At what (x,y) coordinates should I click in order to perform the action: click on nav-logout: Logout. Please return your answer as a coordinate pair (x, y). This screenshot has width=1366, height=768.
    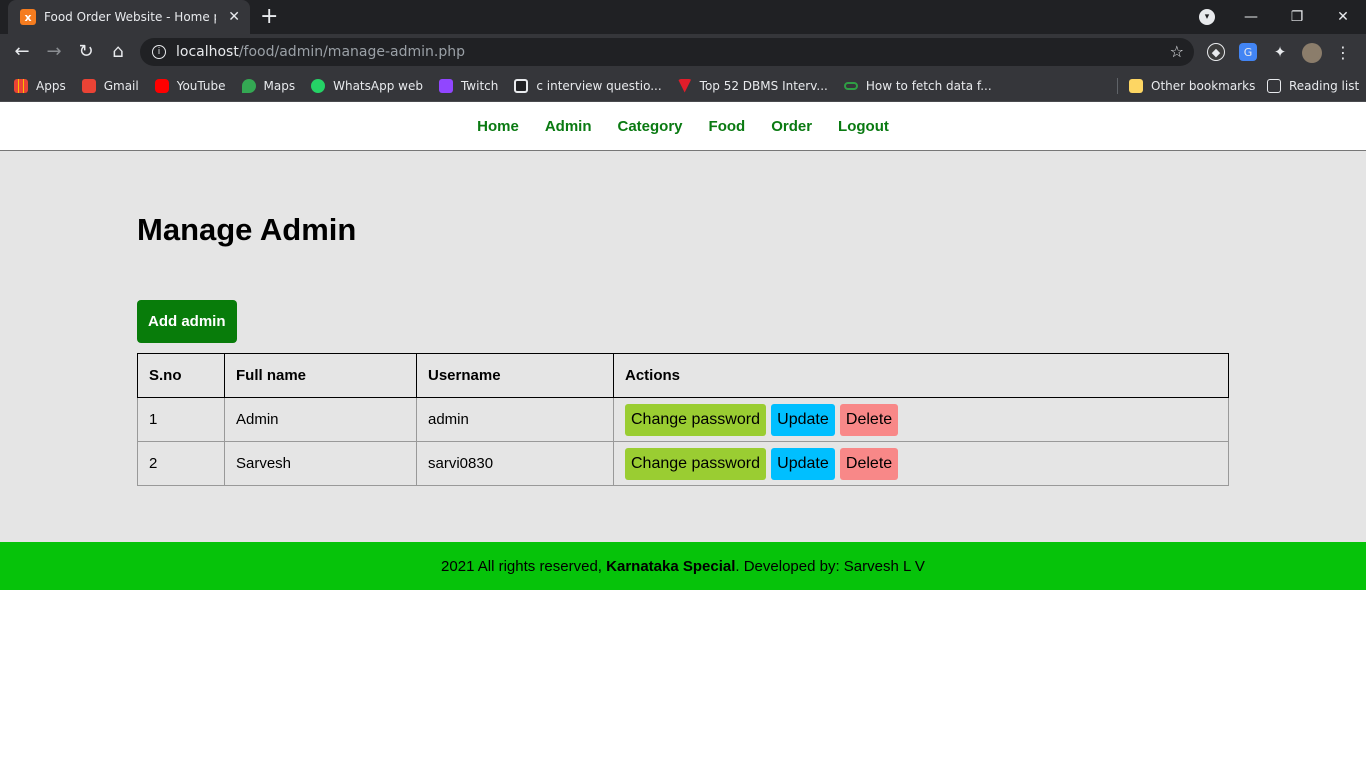
    Looking at the image, I should click on (863, 126).